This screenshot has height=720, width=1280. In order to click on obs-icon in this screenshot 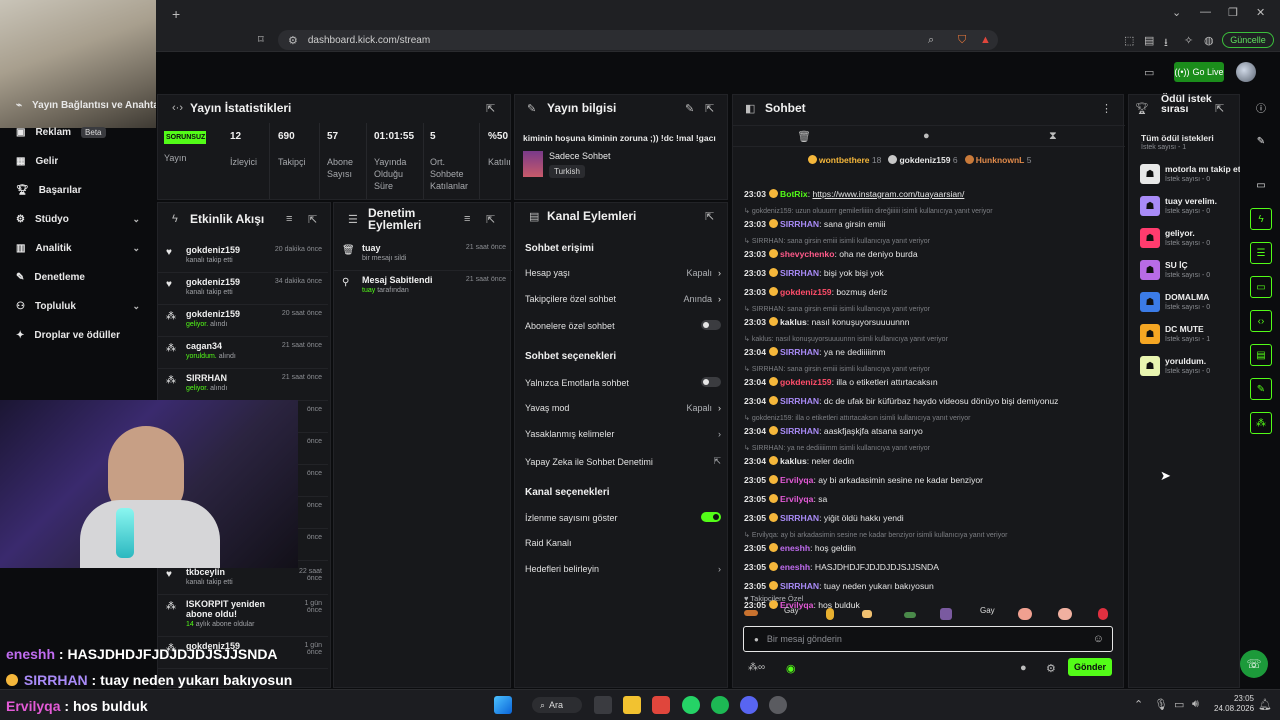, I will do `click(778, 705)`.